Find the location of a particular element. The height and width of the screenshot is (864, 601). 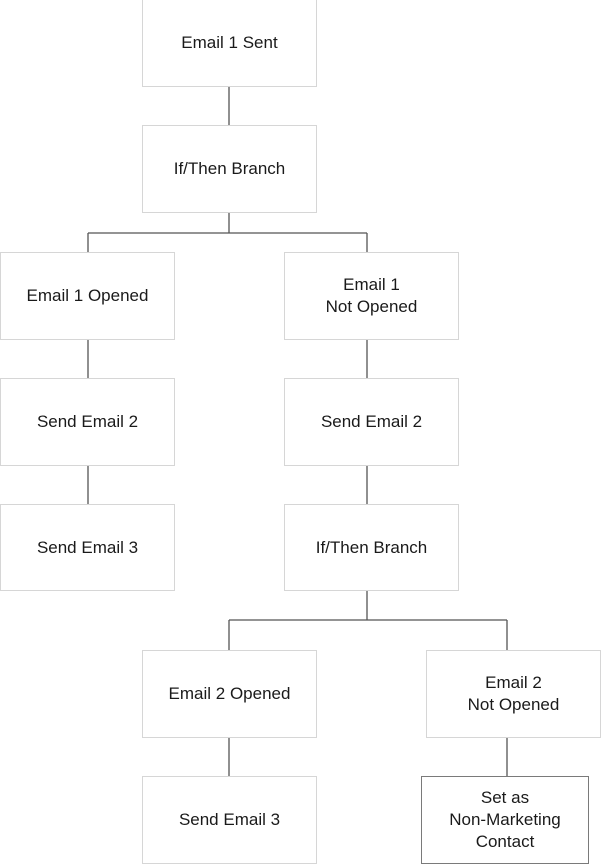

node-left-send-email2: Send Email 2 is located at coordinates (87, 422).